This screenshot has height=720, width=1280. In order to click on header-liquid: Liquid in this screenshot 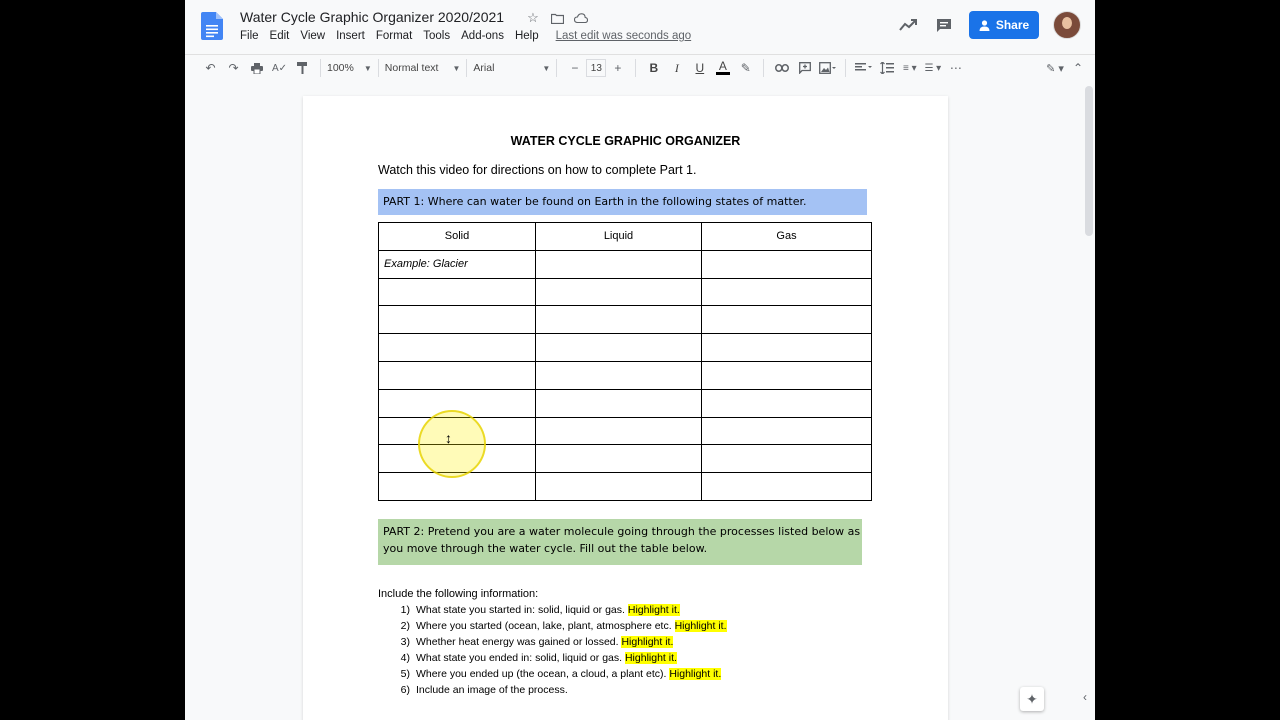, I will do `click(618, 236)`.